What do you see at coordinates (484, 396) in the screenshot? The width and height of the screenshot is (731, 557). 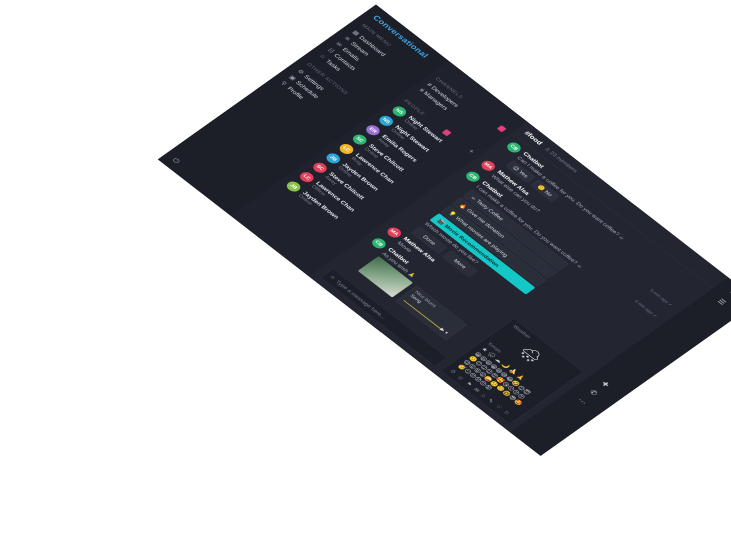 I see `picker-tool-icon: ⌂` at bounding box center [484, 396].